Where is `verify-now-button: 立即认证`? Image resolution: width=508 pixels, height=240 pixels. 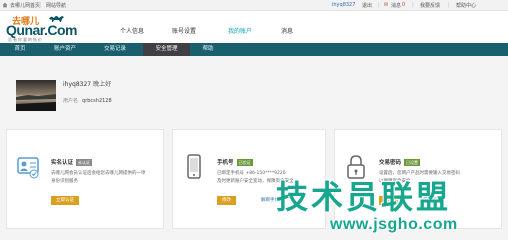 verify-now-button: 立即认证 is located at coordinates (65, 200).